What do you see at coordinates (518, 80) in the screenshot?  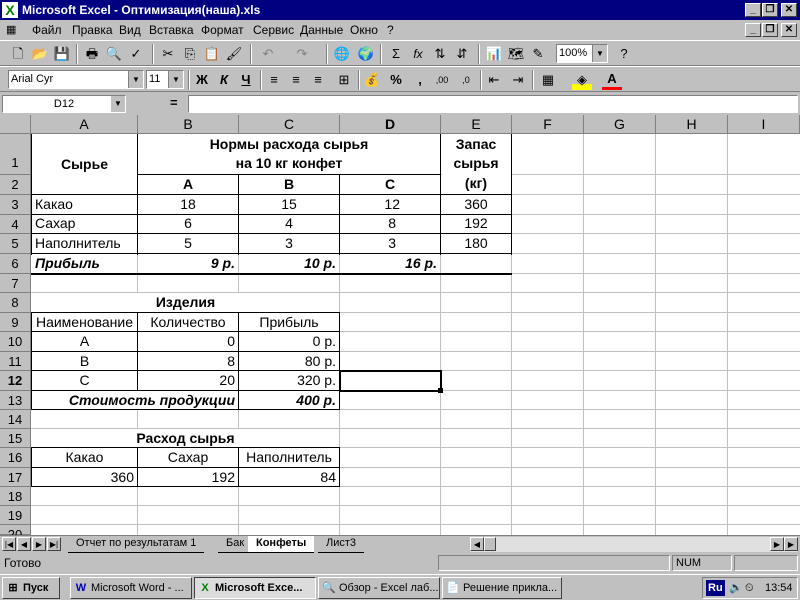 I see `increase-indent-icon: ⇥` at bounding box center [518, 80].